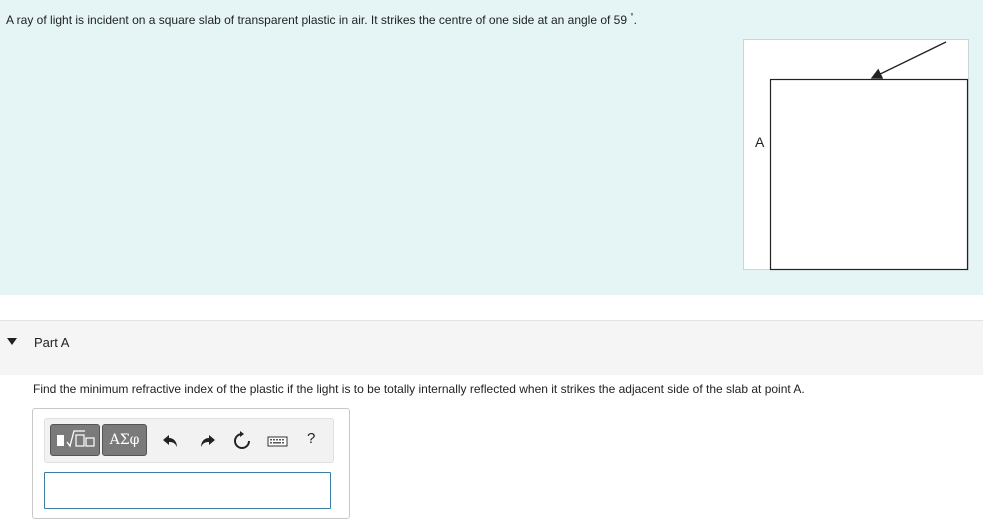 The width and height of the screenshot is (991, 527). I want to click on reset-icon, so click(242, 440).